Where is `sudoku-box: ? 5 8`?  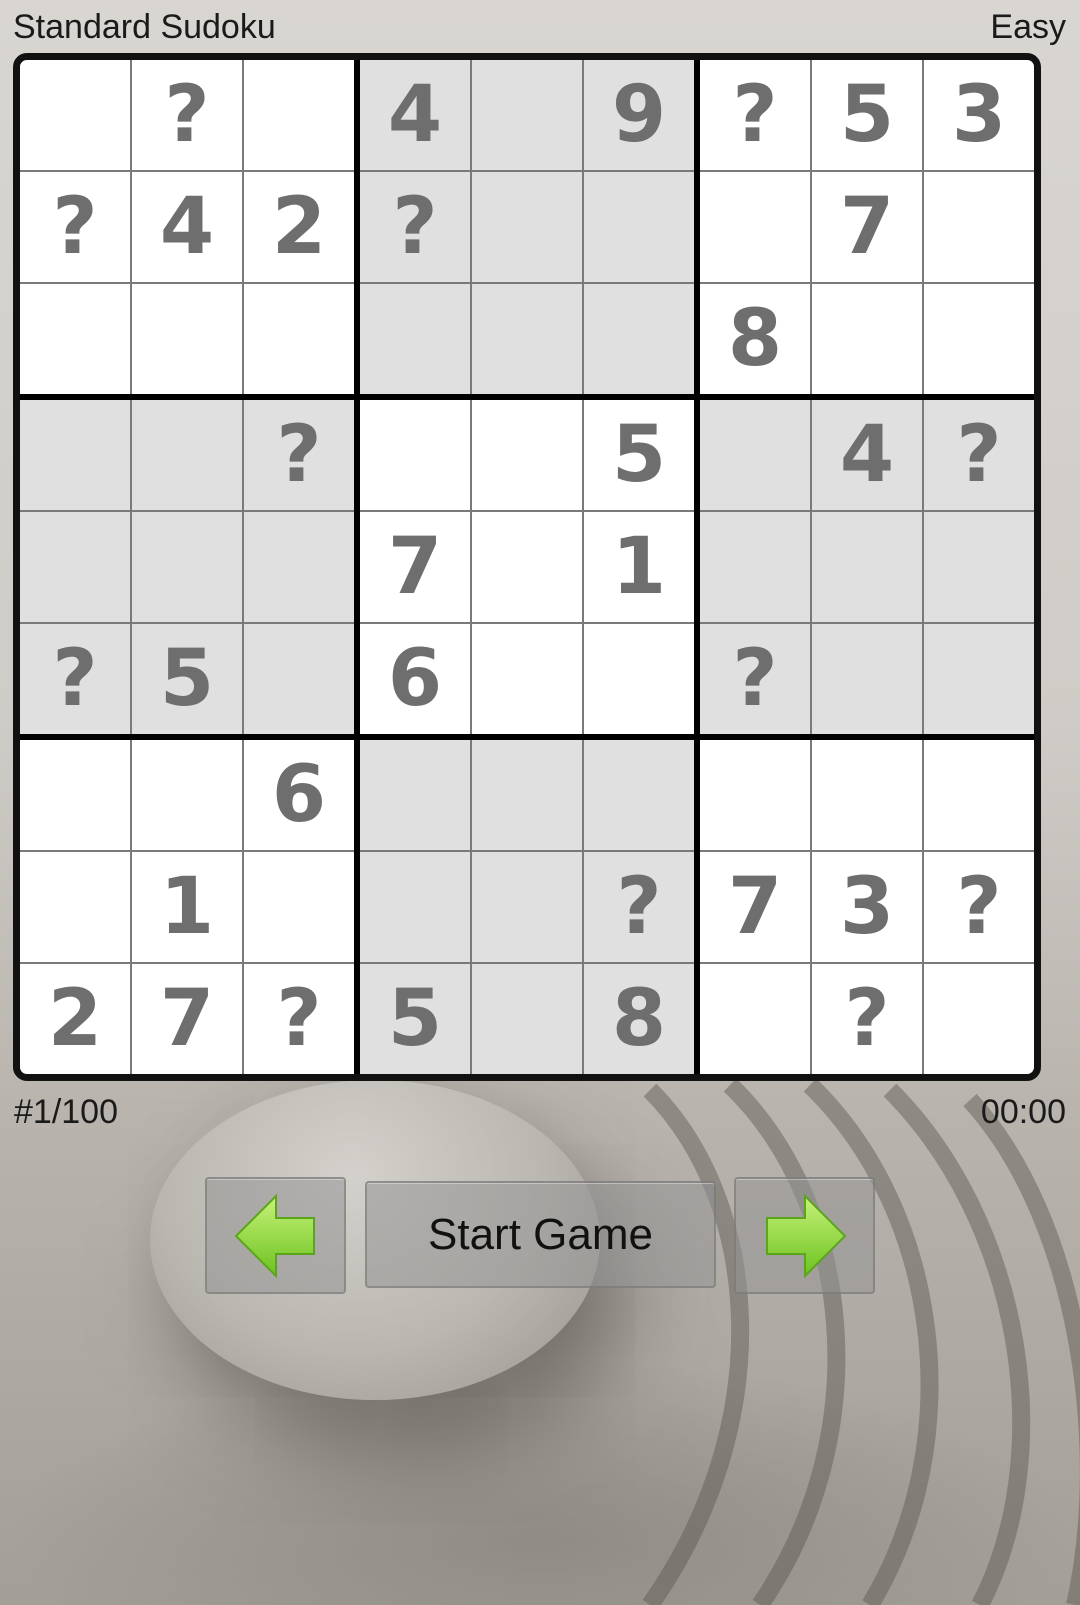
sudoku-box: ? 5 8 is located at coordinates (527, 907).